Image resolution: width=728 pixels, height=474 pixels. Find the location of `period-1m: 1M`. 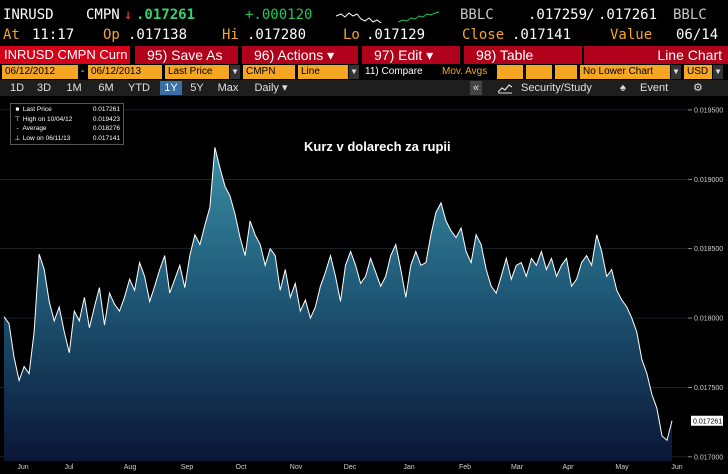

period-1m: 1M is located at coordinates (74, 88).